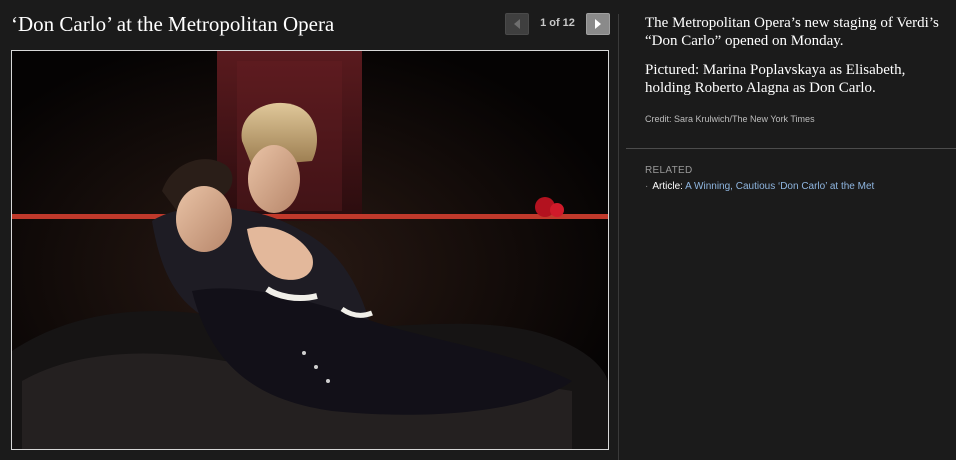 The width and height of the screenshot is (956, 460). Describe the element at coordinates (618, 237) in the screenshot. I see `column-divider` at that location.